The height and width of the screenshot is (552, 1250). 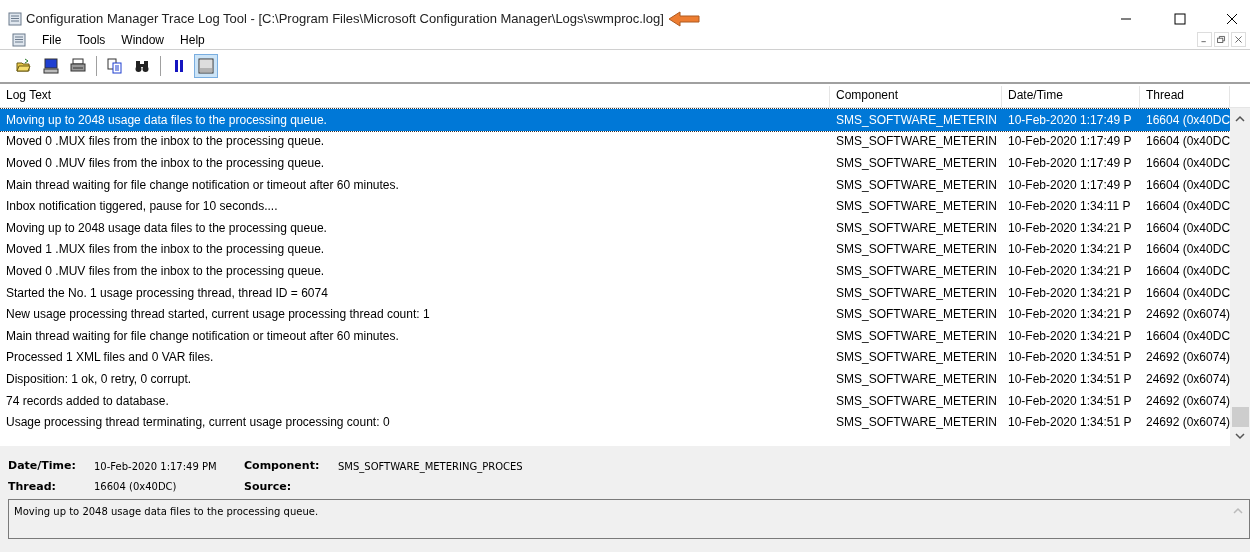 I want to click on log-row: Disposition: 1 ok, 0 retry, 0 corrupt. SMS_SOFTWARE_METERIN 10-Feb-2020 1:34:51 P 24692 (0x6074), so click(x=615, y=379).